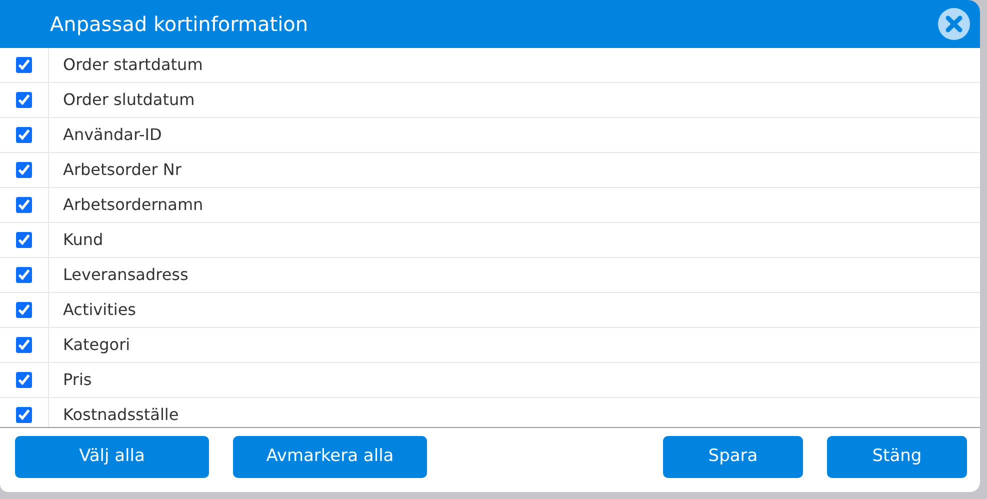  What do you see at coordinates (897, 457) in the screenshot?
I see `action-button: Stäng` at bounding box center [897, 457].